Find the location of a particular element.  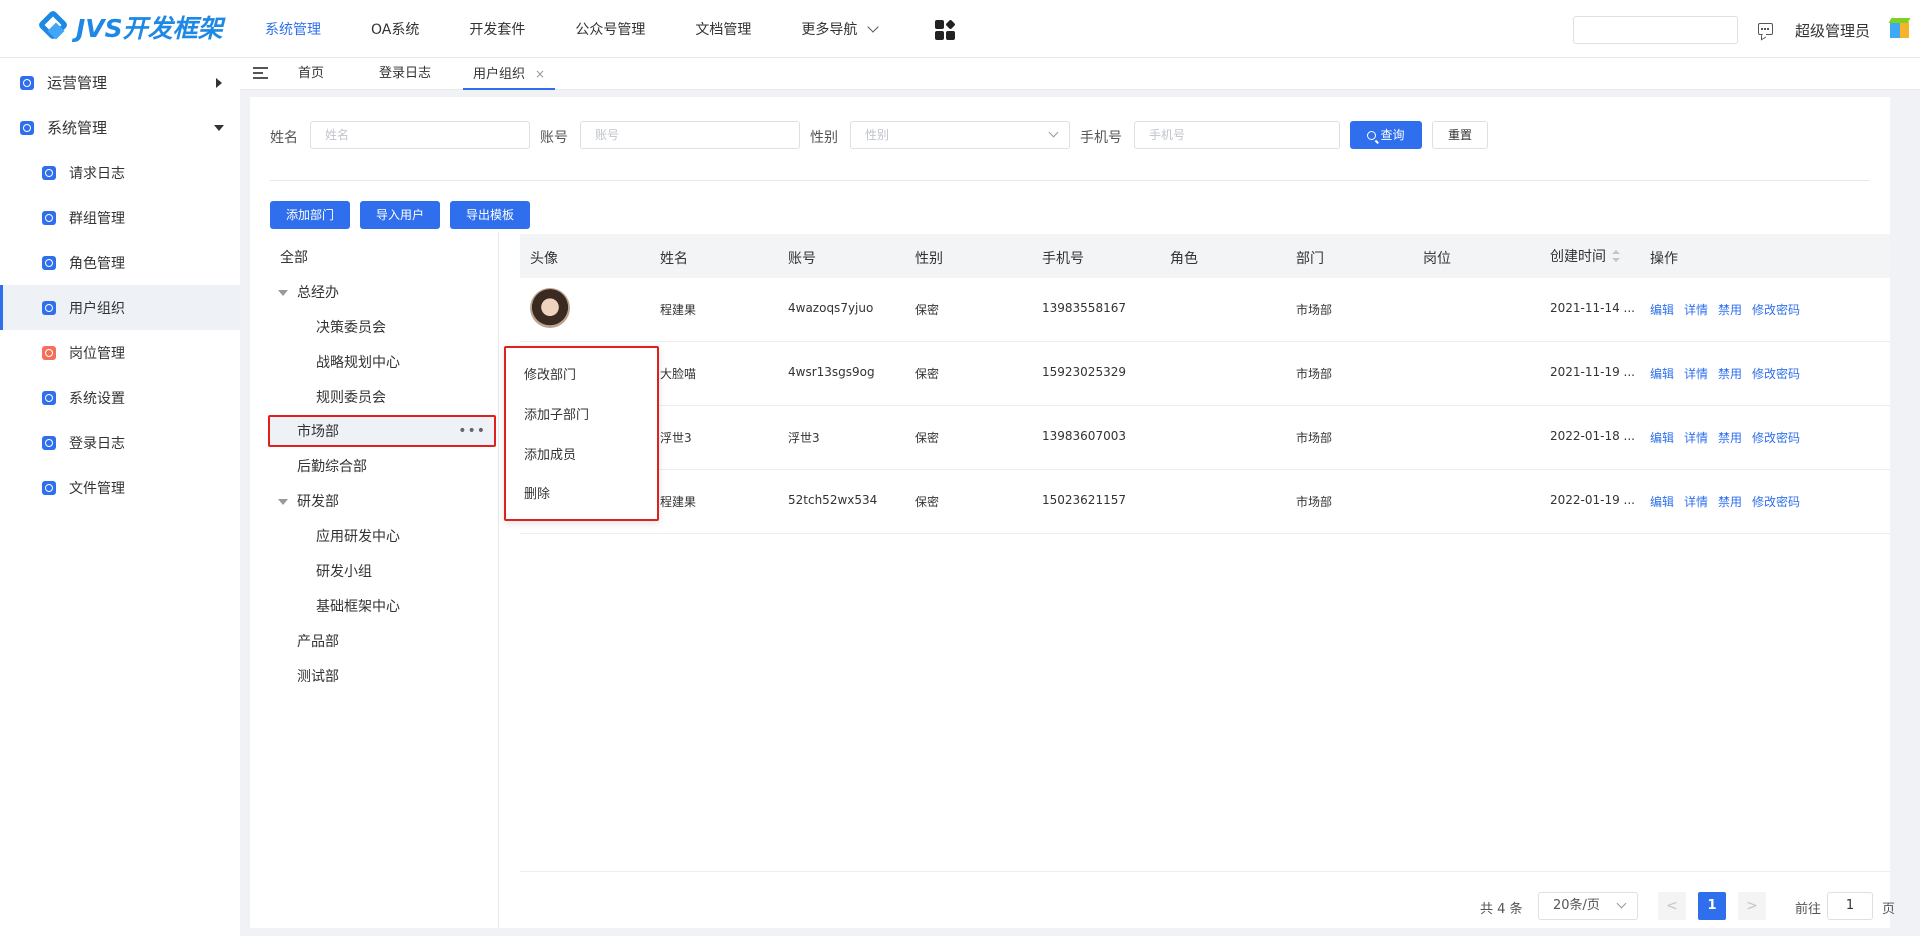

menu-item-delete: 删除 is located at coordinates (537, 492).